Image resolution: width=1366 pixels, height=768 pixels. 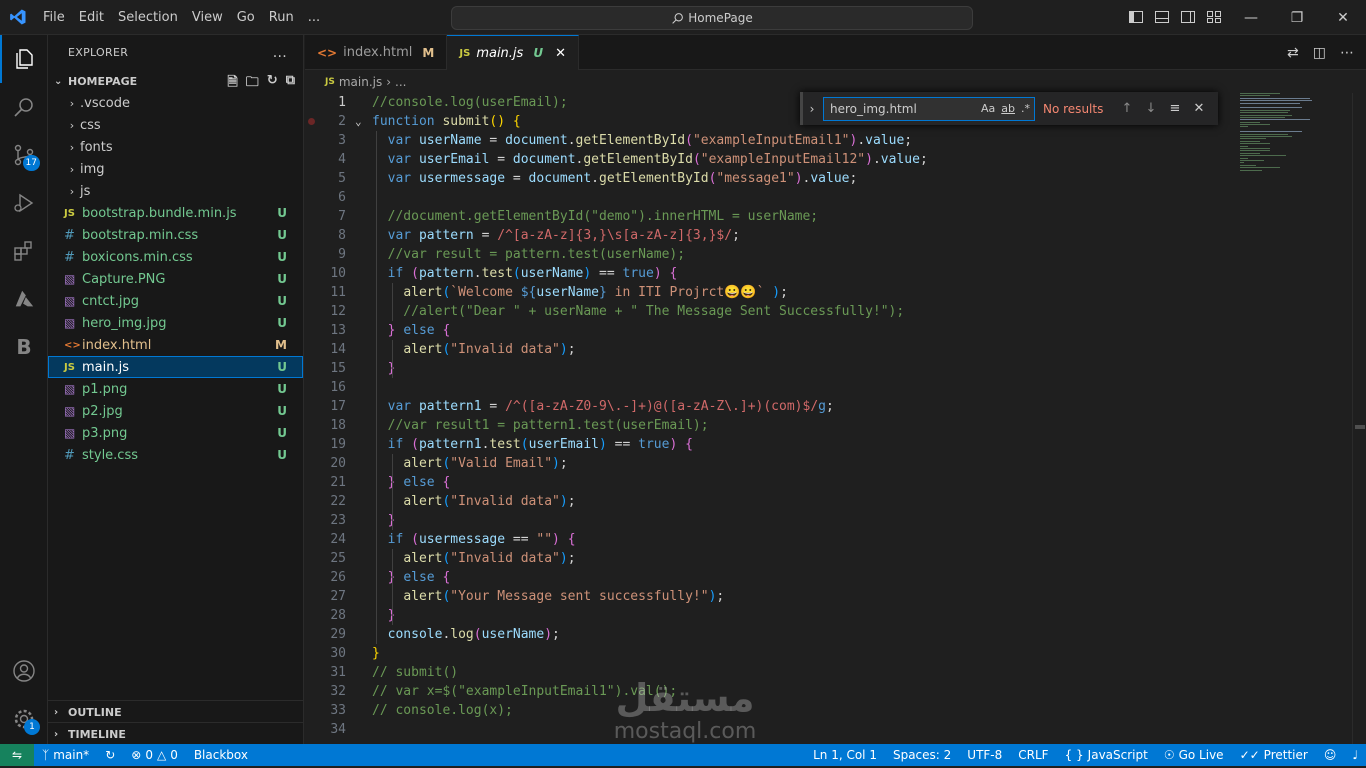 I want to click on language-status: { } JavaScript, so click(x=1106, y=755).